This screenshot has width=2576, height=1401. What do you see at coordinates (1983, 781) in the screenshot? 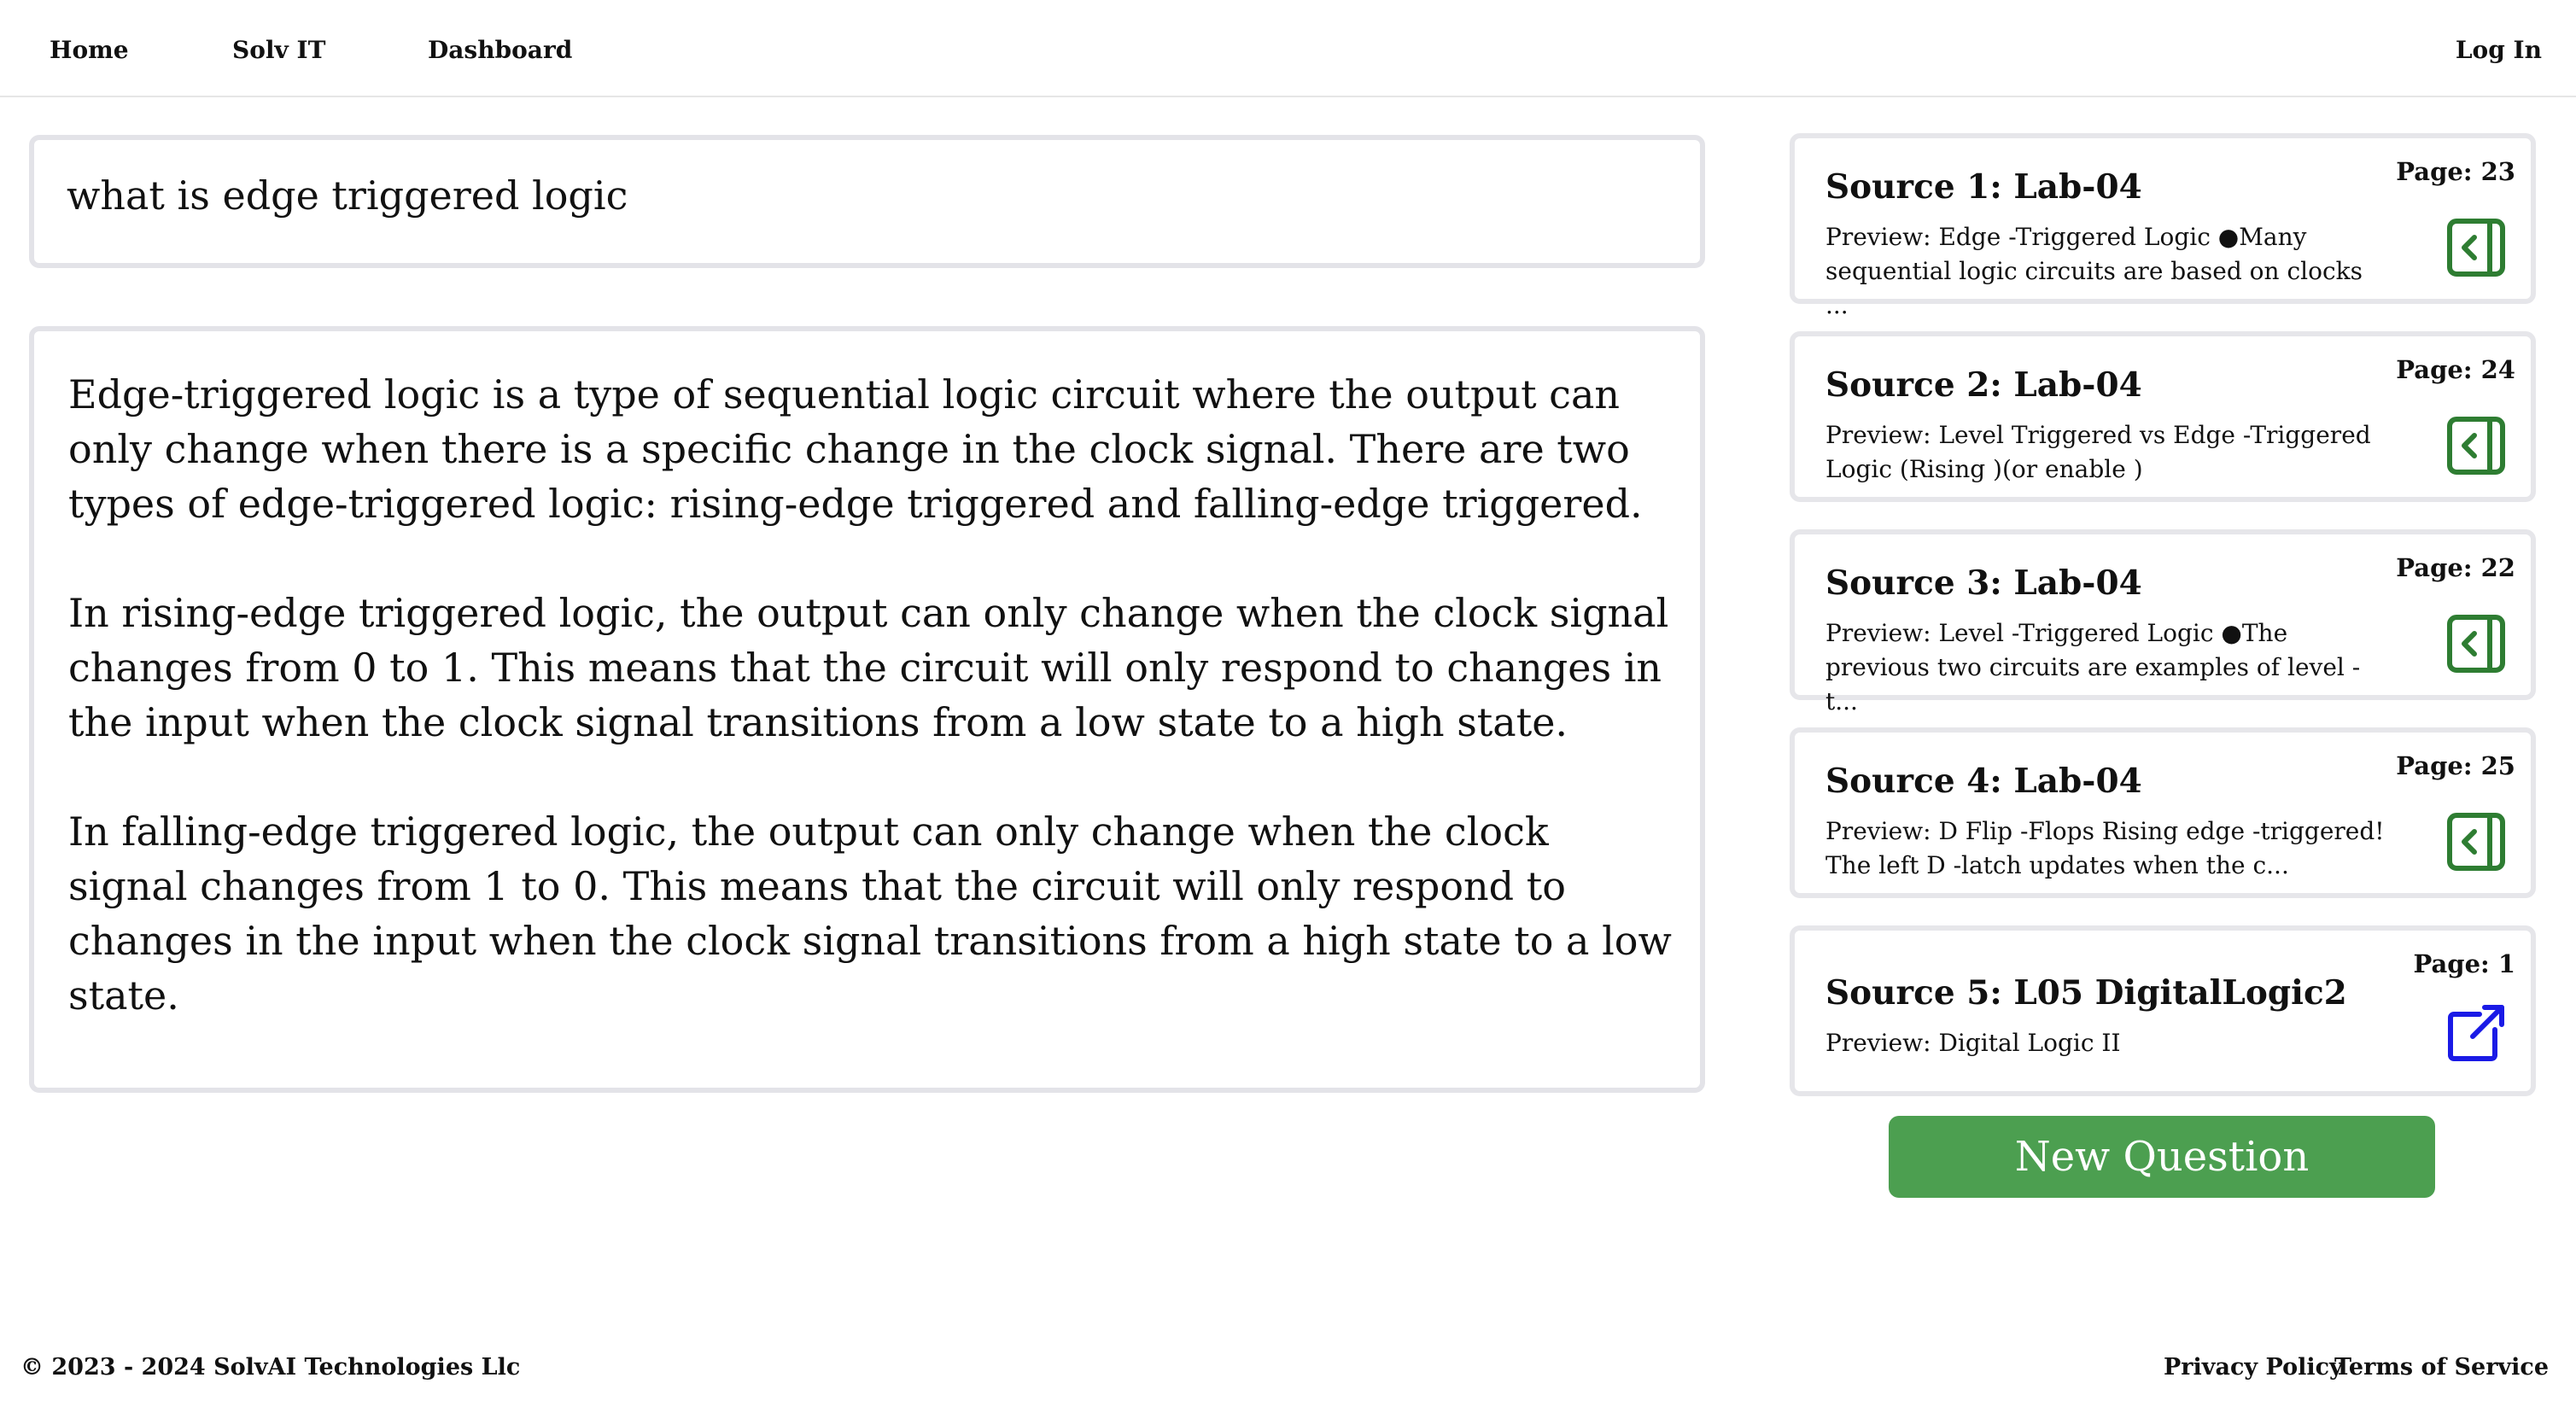
I see `source-title: Source 4: Lab-04` at bounding box center [1983, 781].